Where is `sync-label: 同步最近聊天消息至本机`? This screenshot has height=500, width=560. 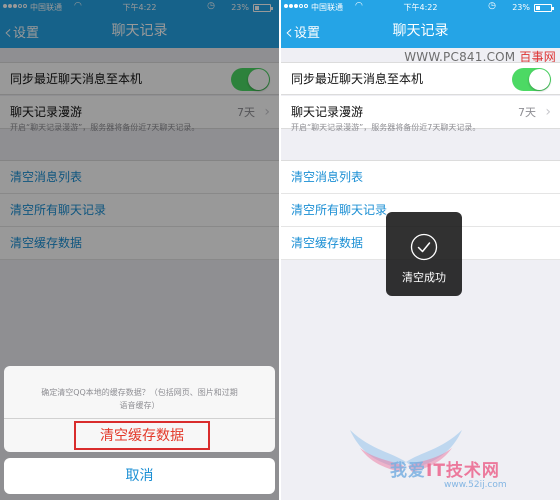
sync-label: 同步最近聊天消息至本机 is located at coordinates (357, 79).